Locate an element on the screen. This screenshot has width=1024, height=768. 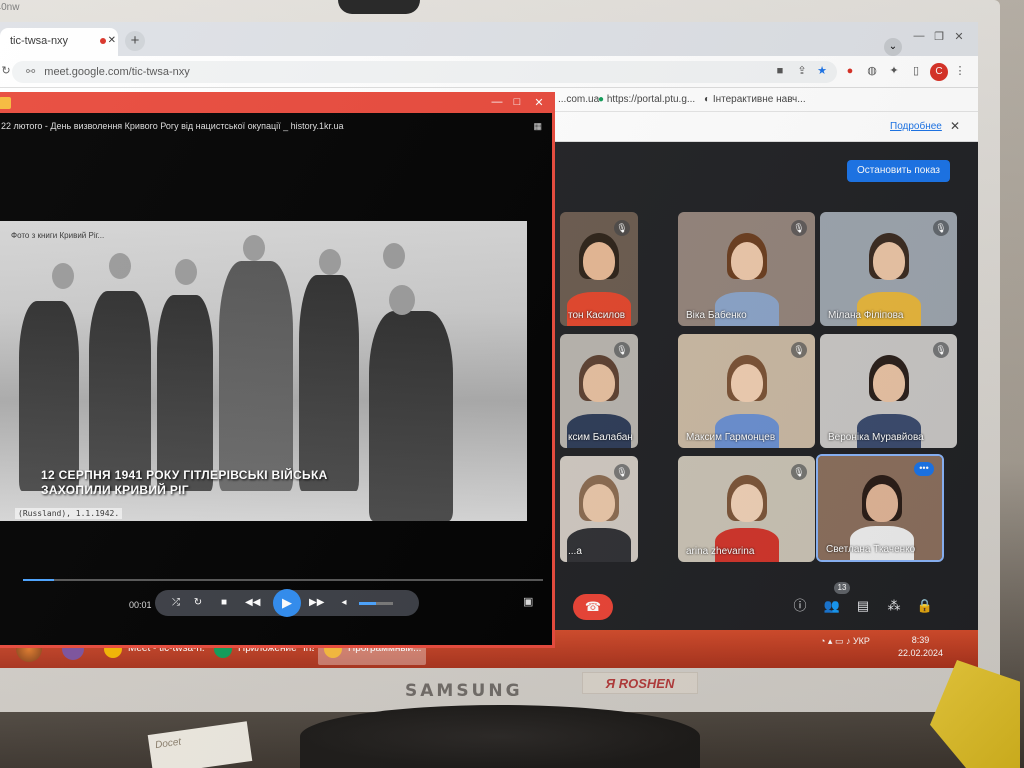
participant-tile: 🎙 Мілана Філіпова is located at coordinates (888, 269).